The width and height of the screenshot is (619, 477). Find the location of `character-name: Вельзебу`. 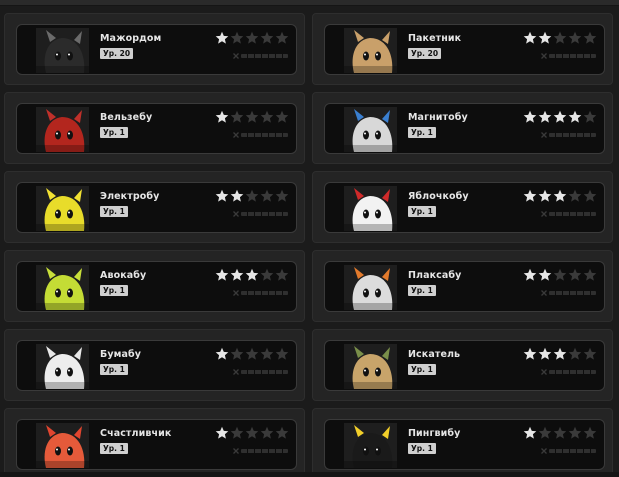

character-name: Вельзебу is located at coordinates (126, 117).